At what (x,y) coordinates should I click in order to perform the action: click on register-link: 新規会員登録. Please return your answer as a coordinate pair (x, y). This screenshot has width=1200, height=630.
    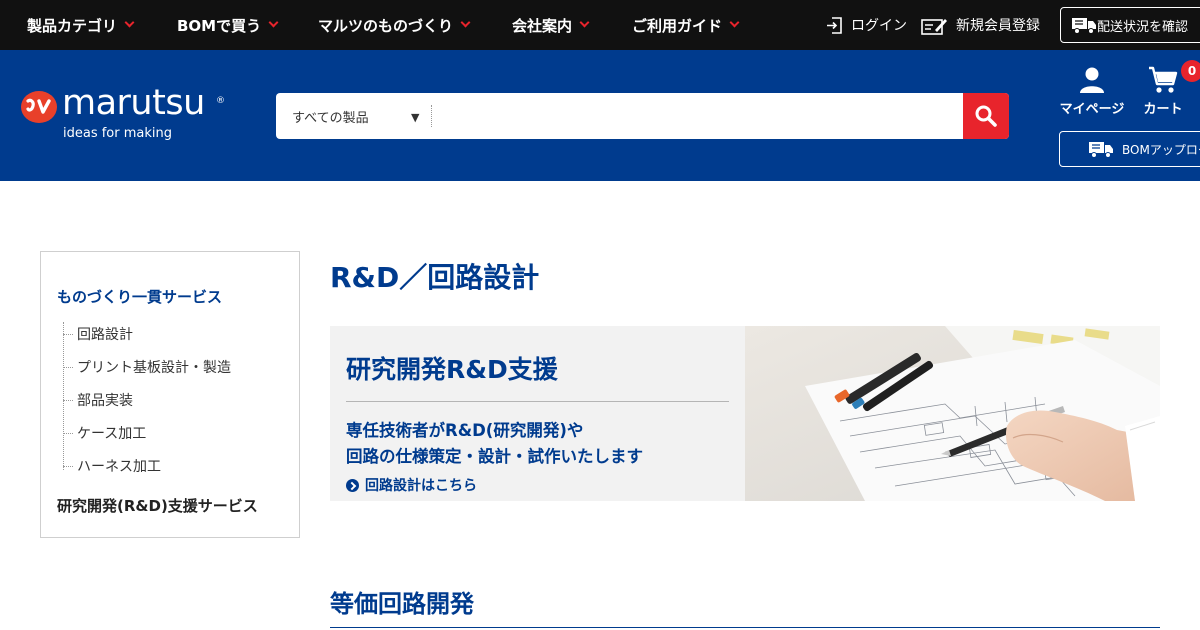
    Looking at the image, I should click on (980, 25).